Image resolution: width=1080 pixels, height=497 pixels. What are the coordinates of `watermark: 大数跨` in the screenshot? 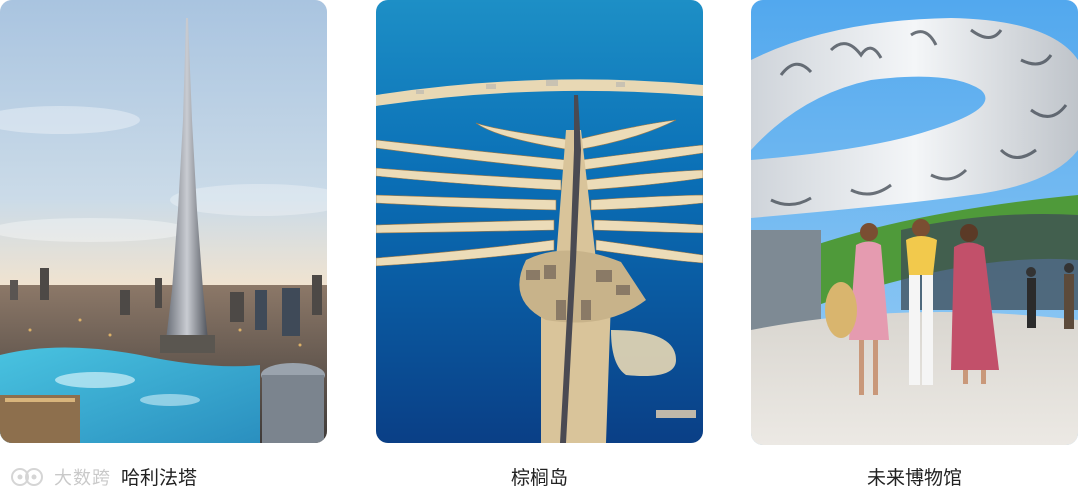 It's located at (60, 477).